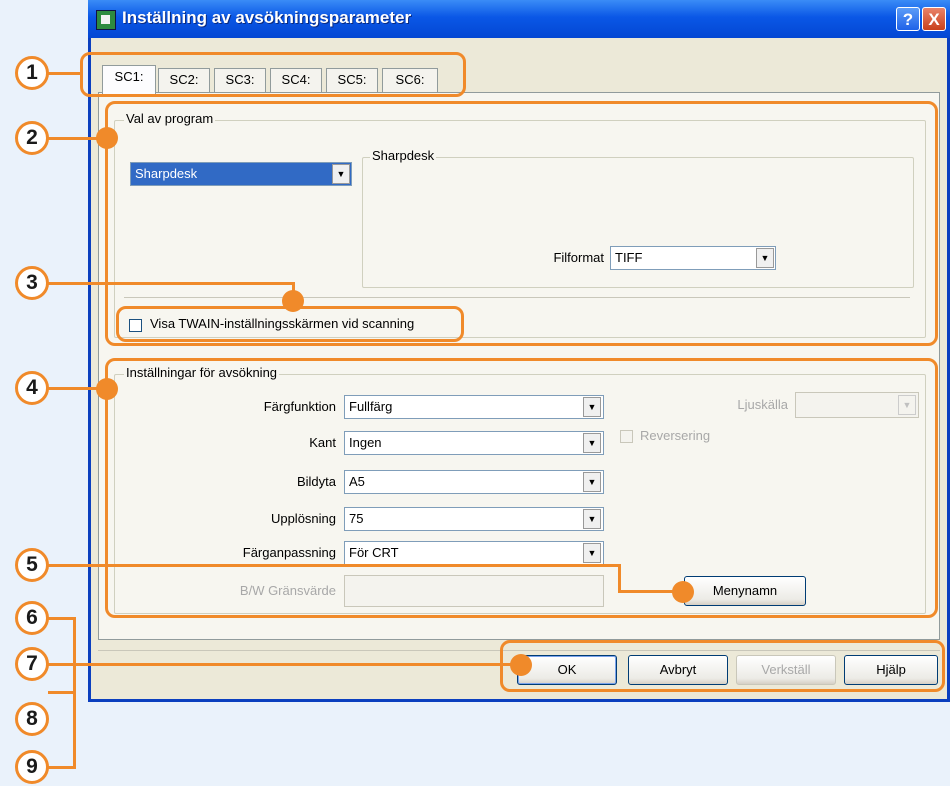  Describe the element at coordinates (129, 79) in the screenshot. I see `tab-sc1: SC1:` at that location.